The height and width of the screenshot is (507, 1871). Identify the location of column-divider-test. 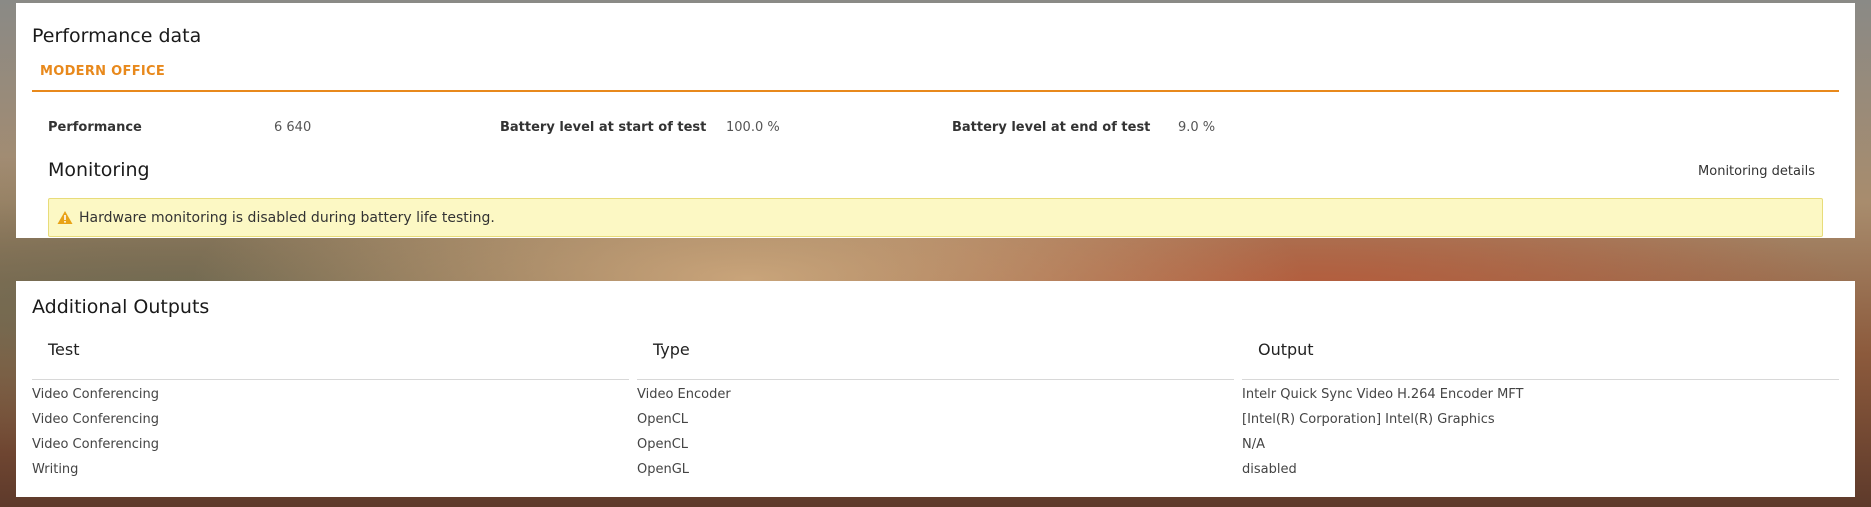
(330, 379).